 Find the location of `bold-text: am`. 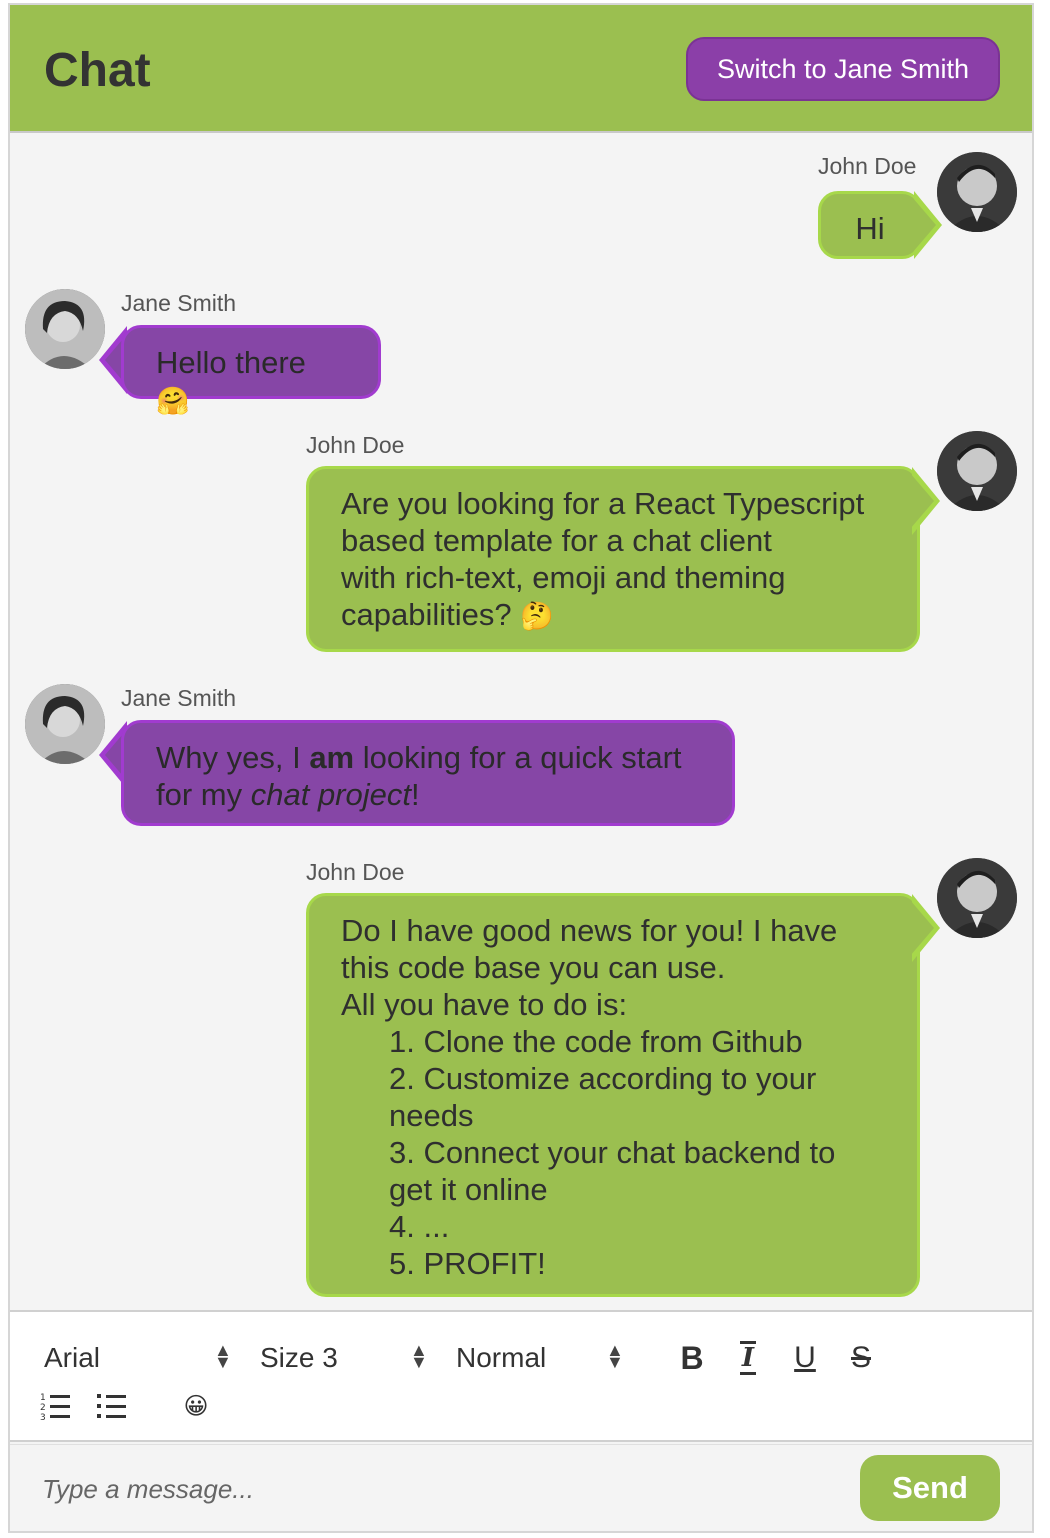

bold-text: am is located at coordinates (332, 757).